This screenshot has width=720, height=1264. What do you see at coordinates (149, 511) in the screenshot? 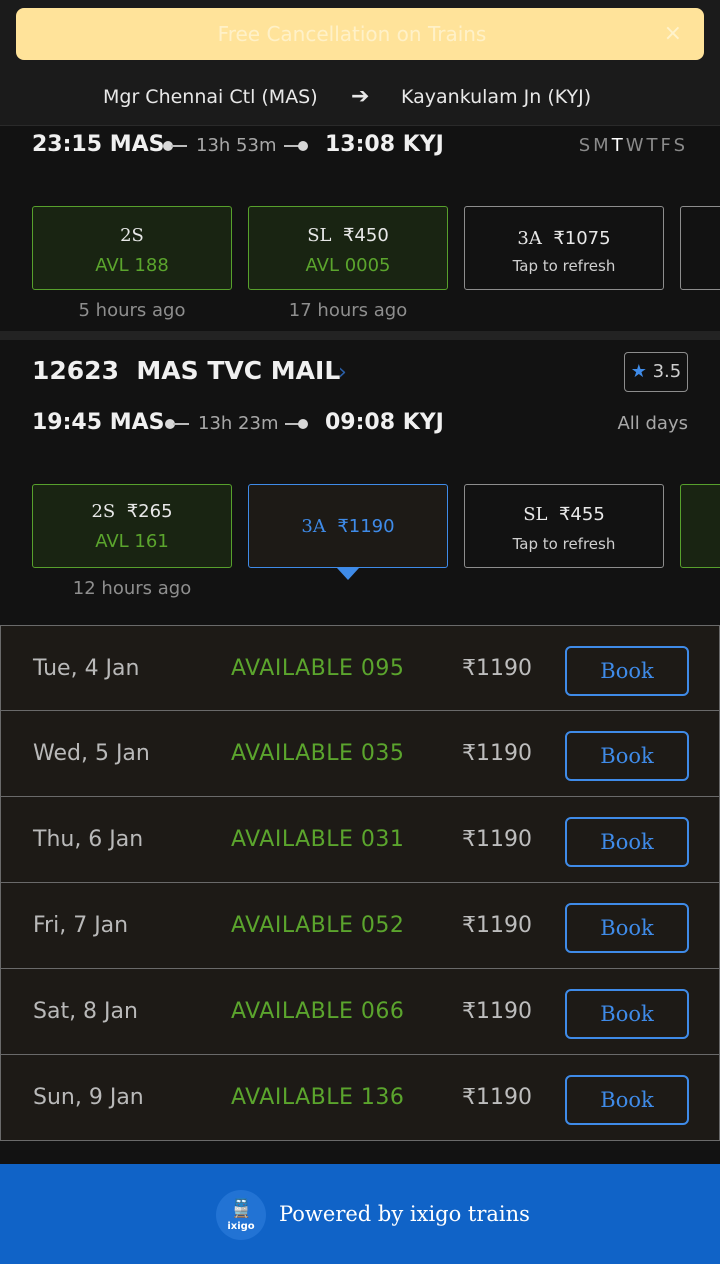
I see `class-price: ₹265` at bounding box center [149, 511].